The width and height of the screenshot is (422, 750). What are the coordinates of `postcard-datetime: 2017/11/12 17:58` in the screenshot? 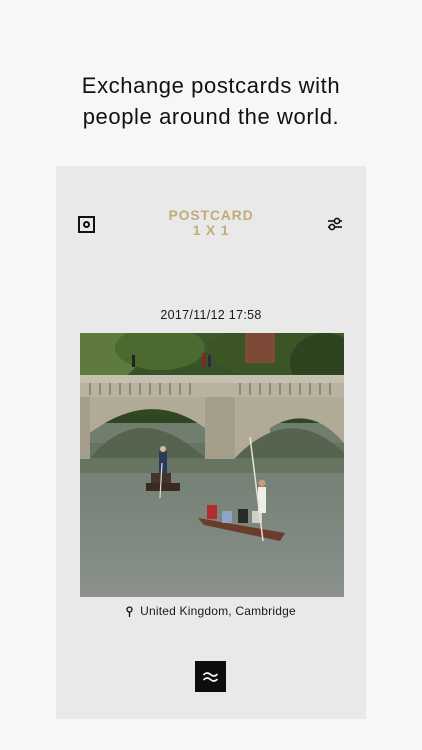 It's located at (211, 315).